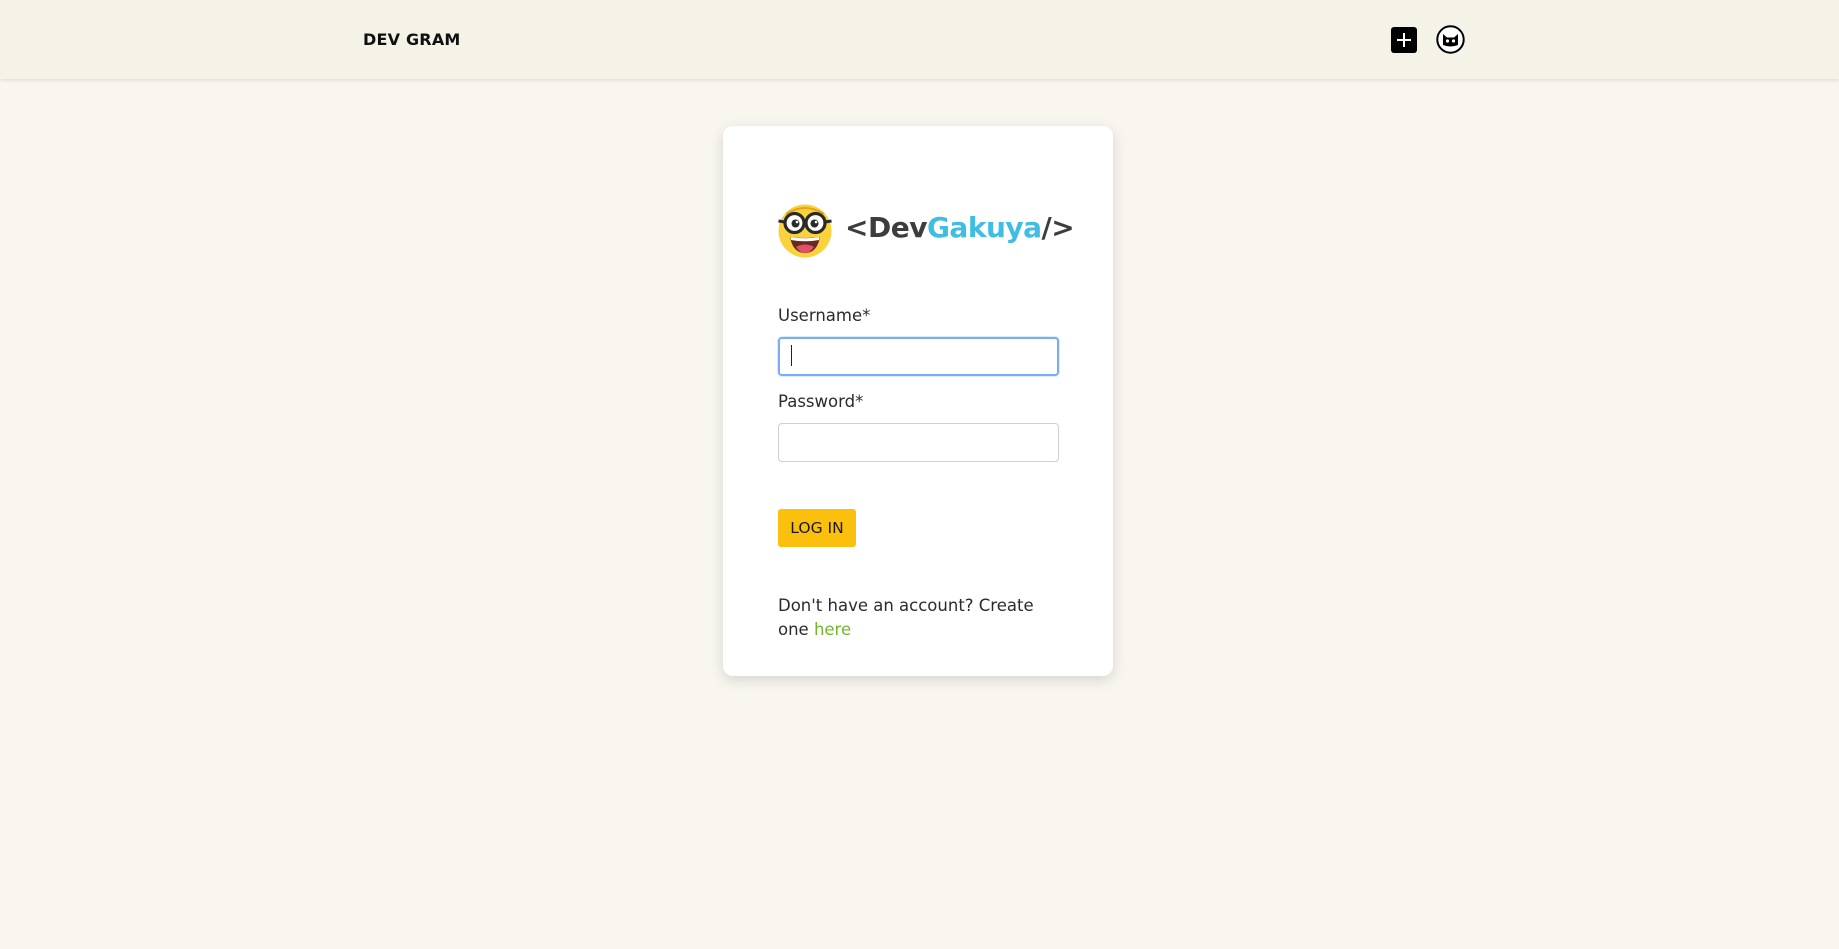 This screenshot has height=949, width=1839. Describe the element at coordinates (817, 528) in the screenshot. I see `login-button: LOG IN` at that location.